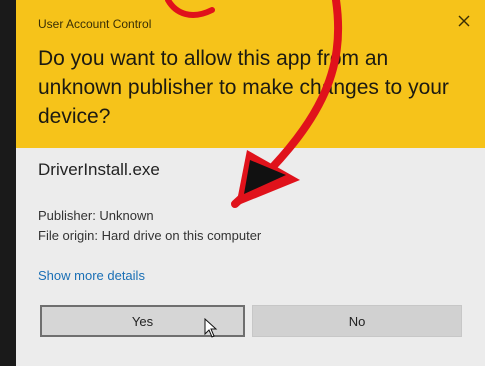  Describe the element at coordinates (150, 235) in the screenshot. I see `file-origin-label: File origin: Hard drive on this computer` at that location.